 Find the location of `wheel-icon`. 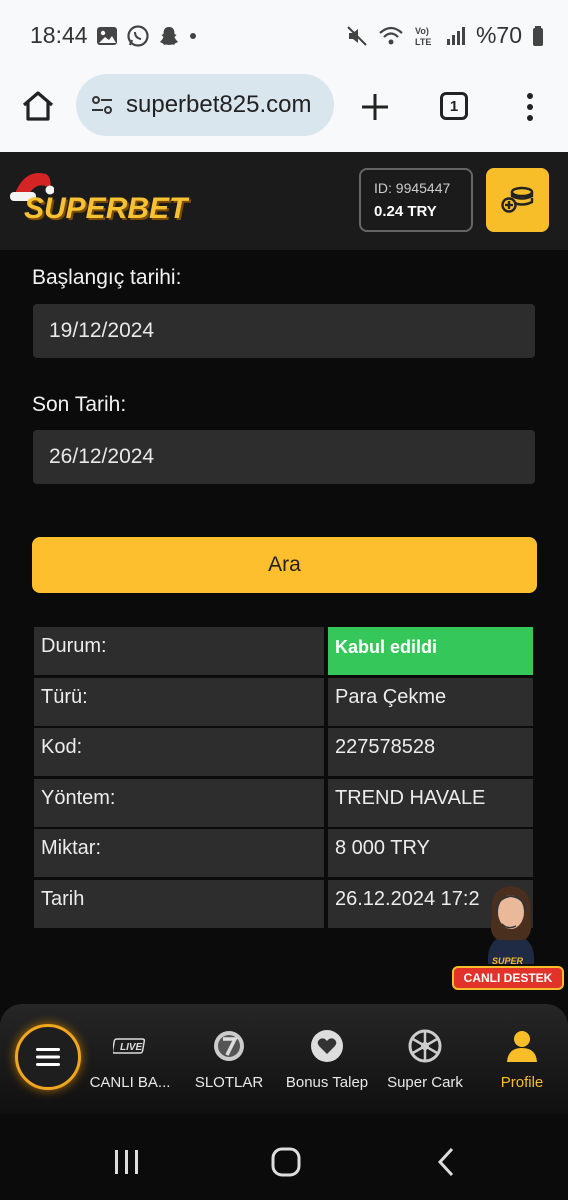

wheel-icon is located at coordinates (425, 1046).